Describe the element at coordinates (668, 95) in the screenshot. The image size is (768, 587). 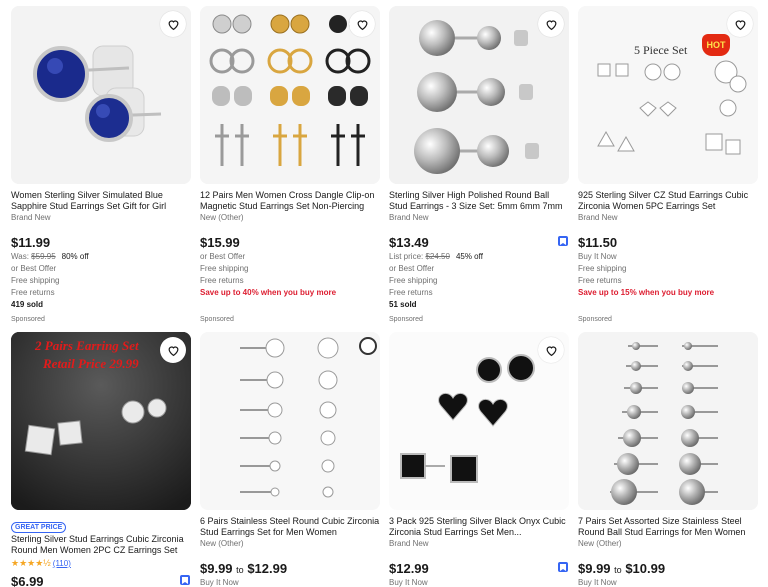
I see `product-image: 5 Piece Set HOT` at that location.